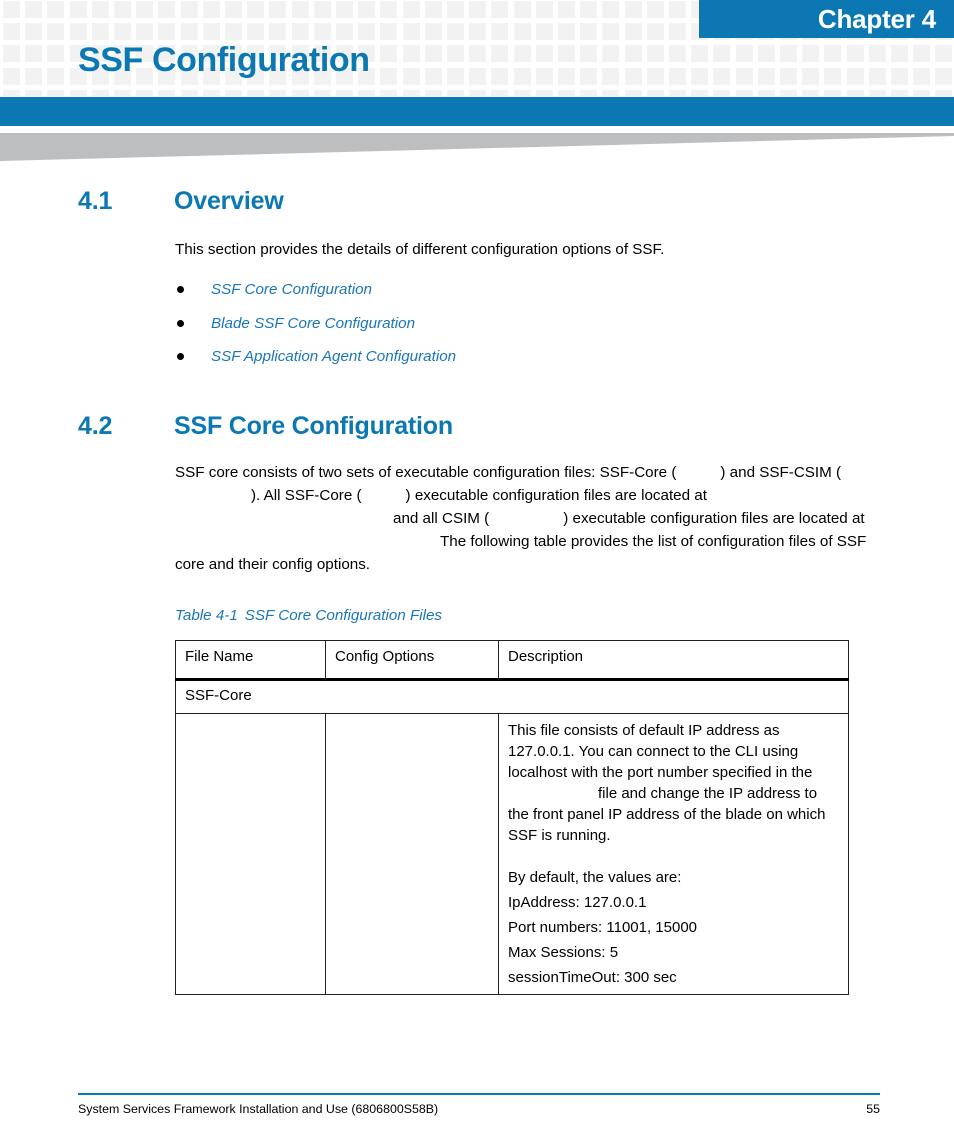 The height and width of the screenshot is (1145, 954). I want to click on cell-file-name, so click(250, 853).